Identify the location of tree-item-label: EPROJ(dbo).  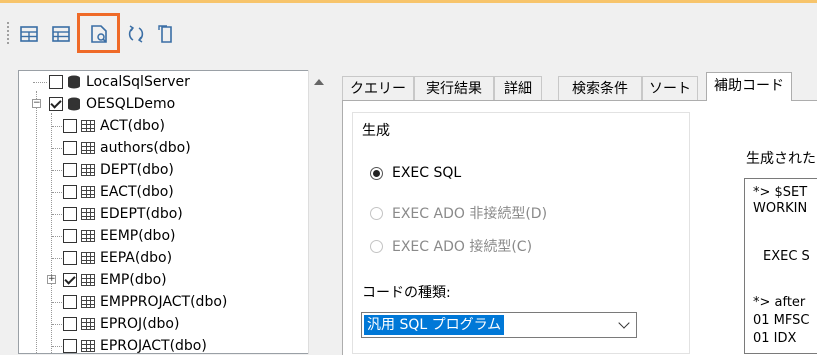
(140, 324).